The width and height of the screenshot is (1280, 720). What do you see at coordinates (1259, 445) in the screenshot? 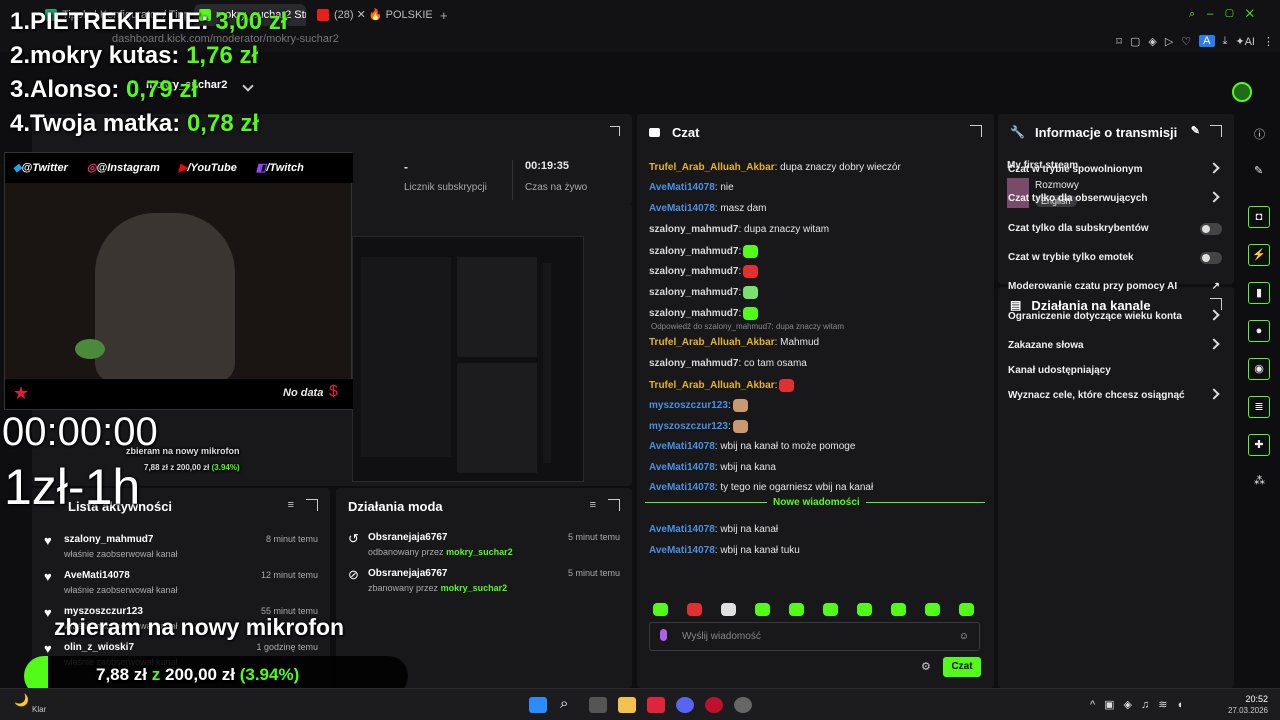
I see `rail-wrench-icon: ✚` at bounding box center [1259, 445].